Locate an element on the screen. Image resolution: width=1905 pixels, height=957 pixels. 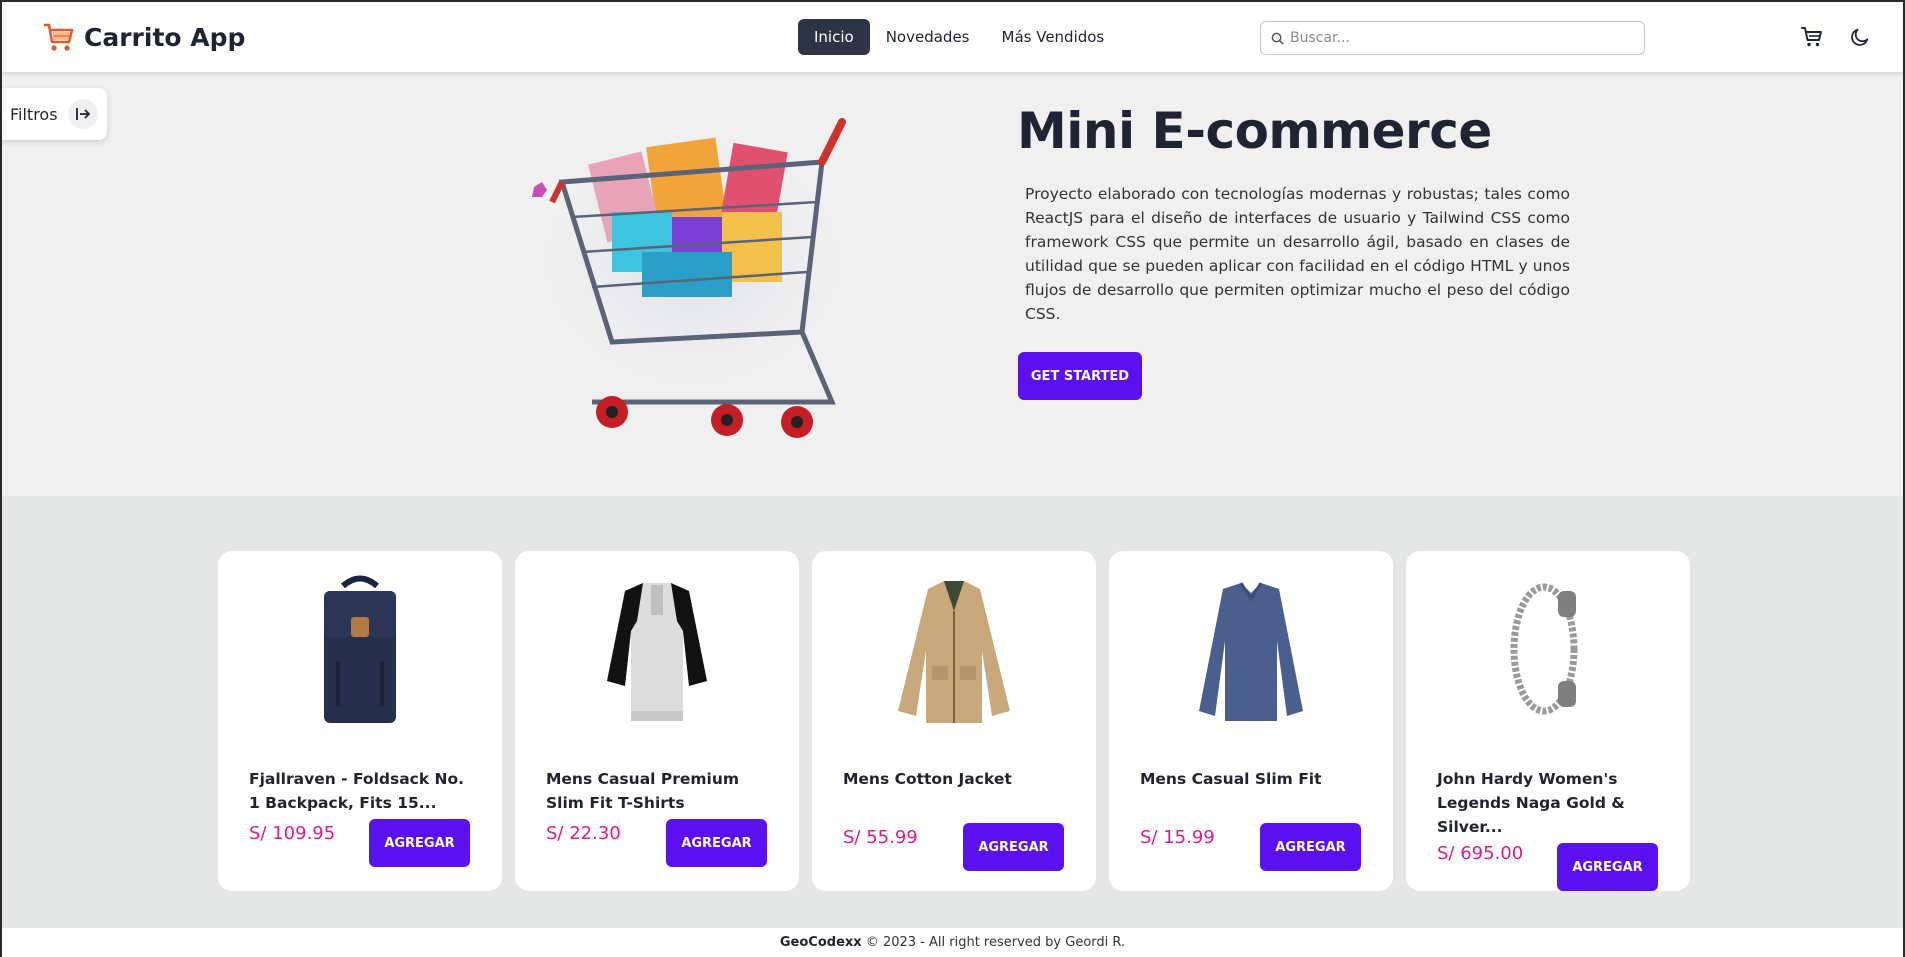
product-name: Mens Casual Premium Slim Fit T-Shirts is located at coordinates (643, 791).